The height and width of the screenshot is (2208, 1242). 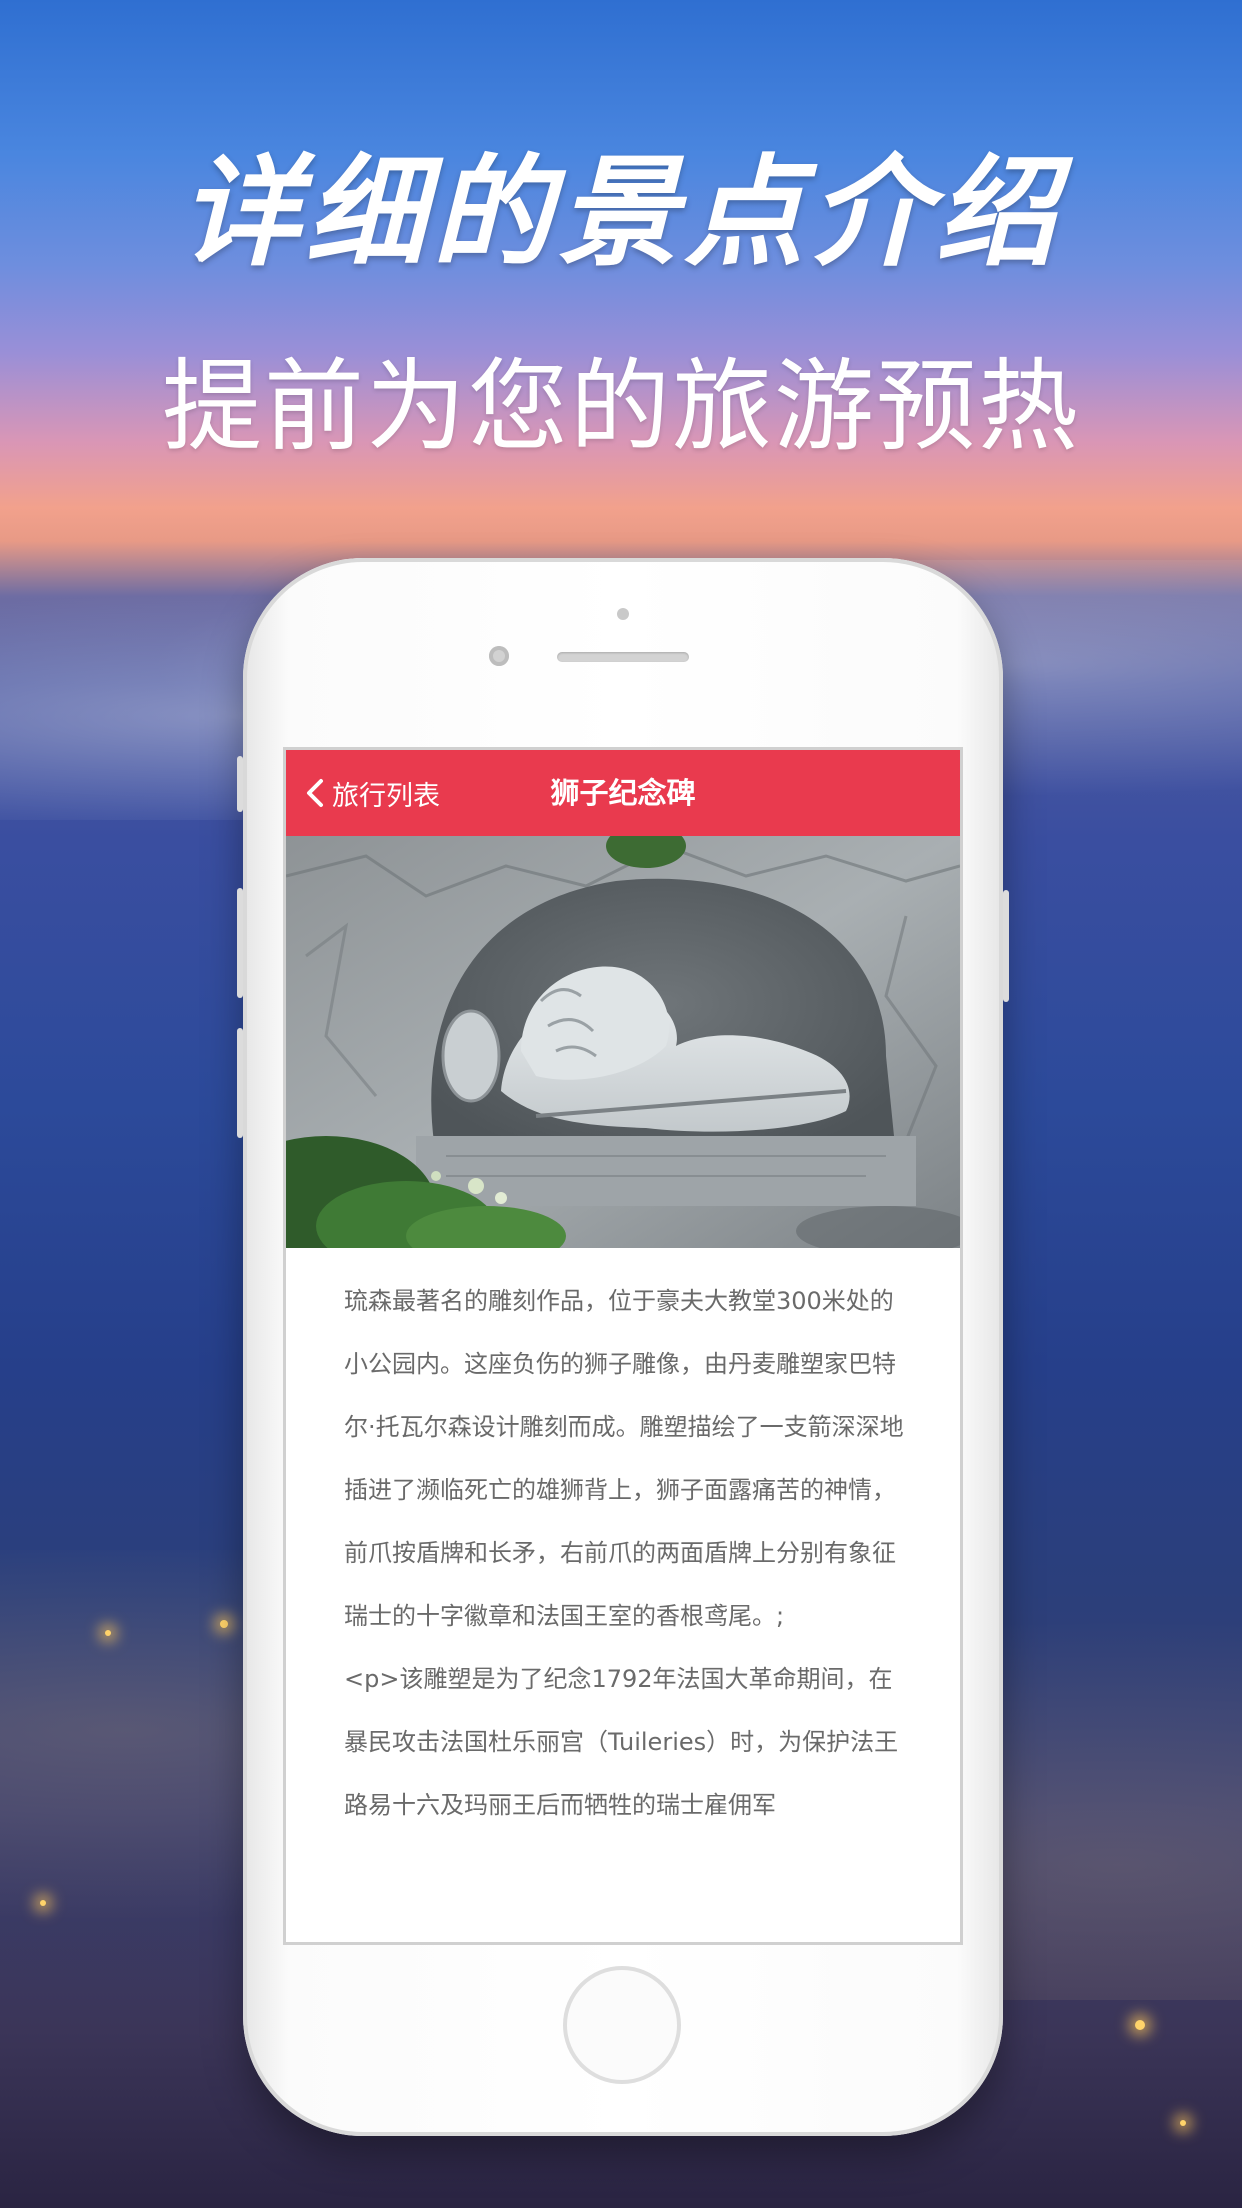 What do you see at coordinates (623, 657) in the screenshot?
I see `earpiece-speaker` at bounding box center [623, 657].